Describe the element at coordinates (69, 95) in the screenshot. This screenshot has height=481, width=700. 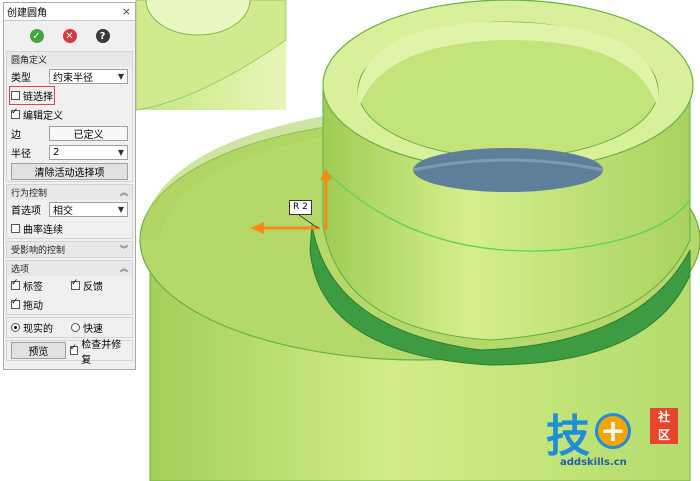
I see `chain-select-row: 链选择` at that location.